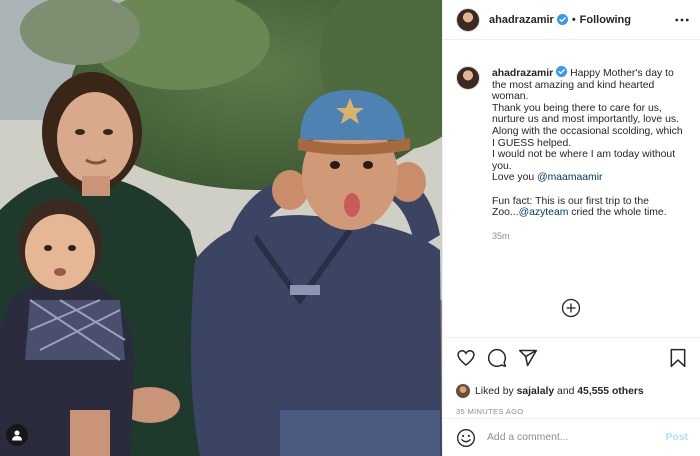 The height and width of the screenshot is (456, 700). What do you see at coordinates (466, 358) in the screenshot?
I see `heart-icon` at bounding box center [466, 358].